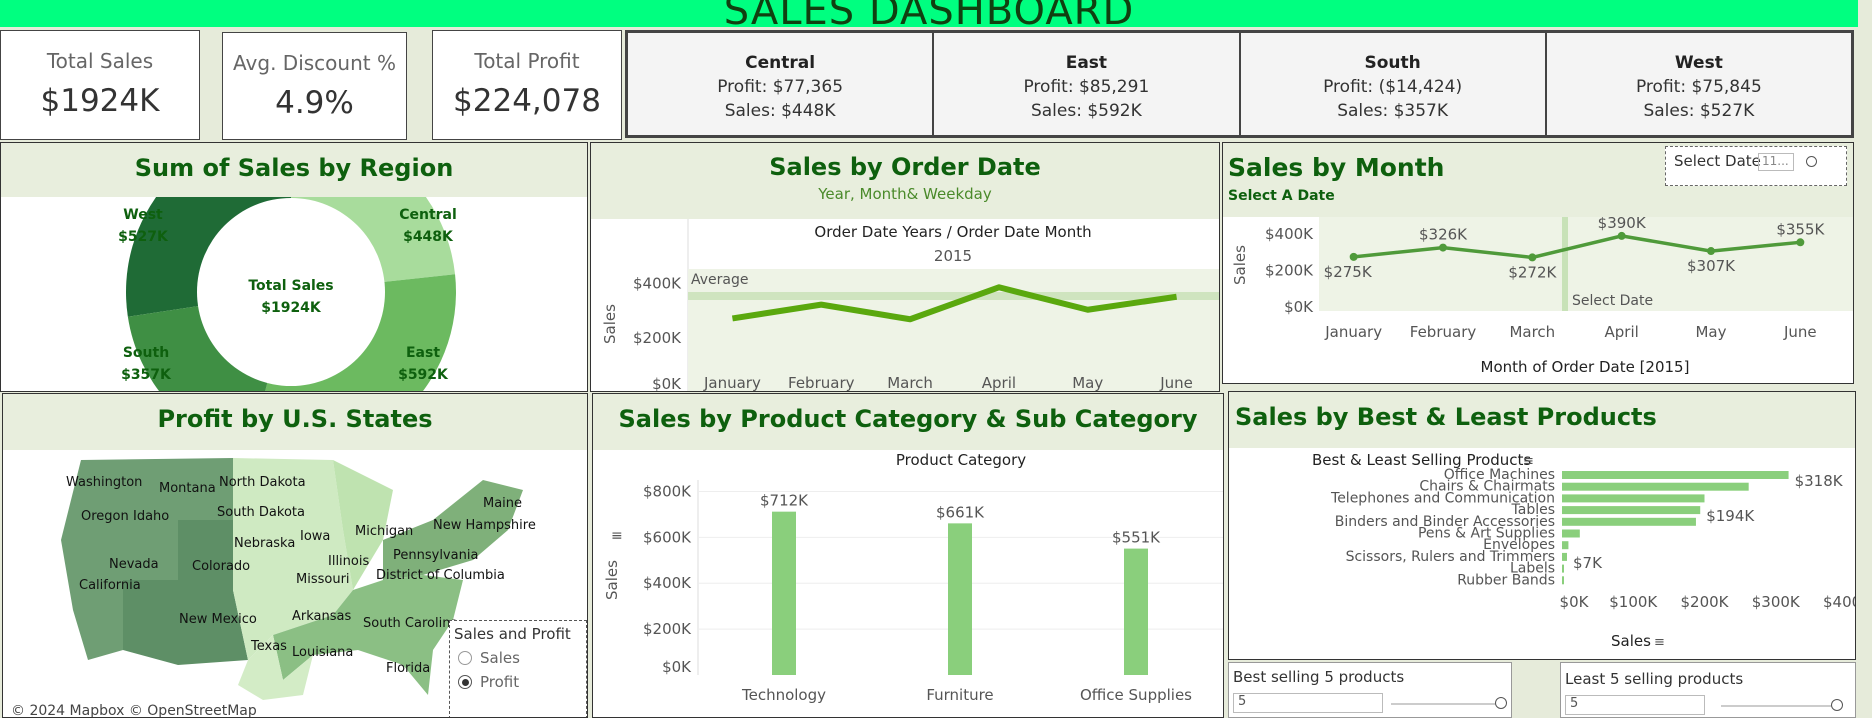 The width and height of the screenshot is (1872, 718). I want to click on select-date-marker, so click(1565, 264).